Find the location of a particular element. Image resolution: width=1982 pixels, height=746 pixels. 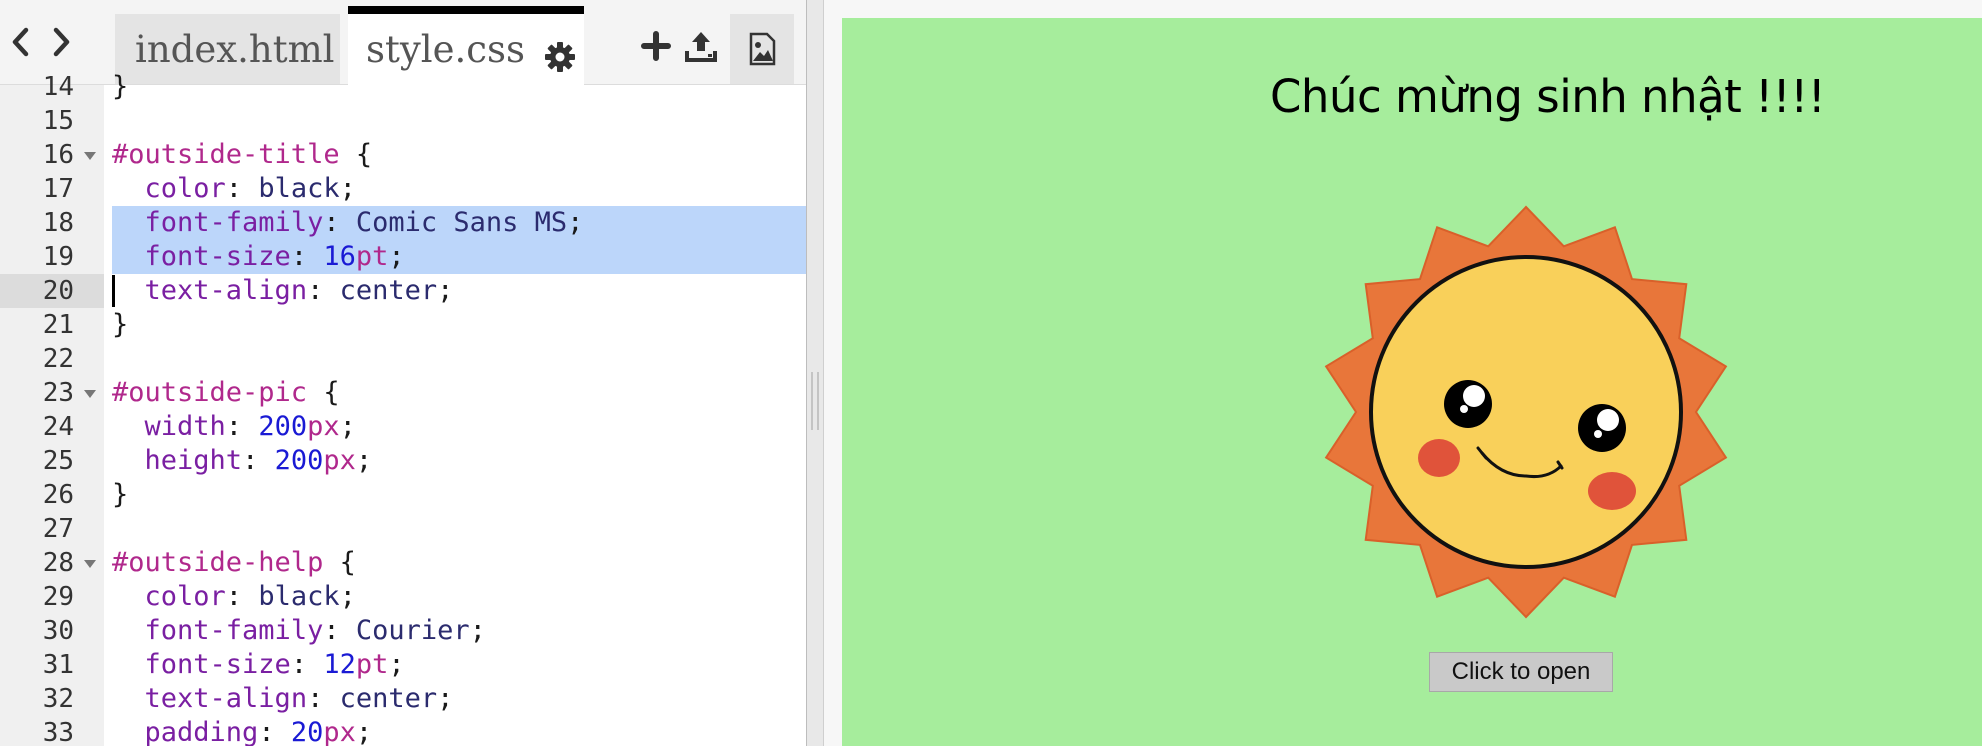

click-to-open-button: Click to open is located at coordinates (1521, 672).